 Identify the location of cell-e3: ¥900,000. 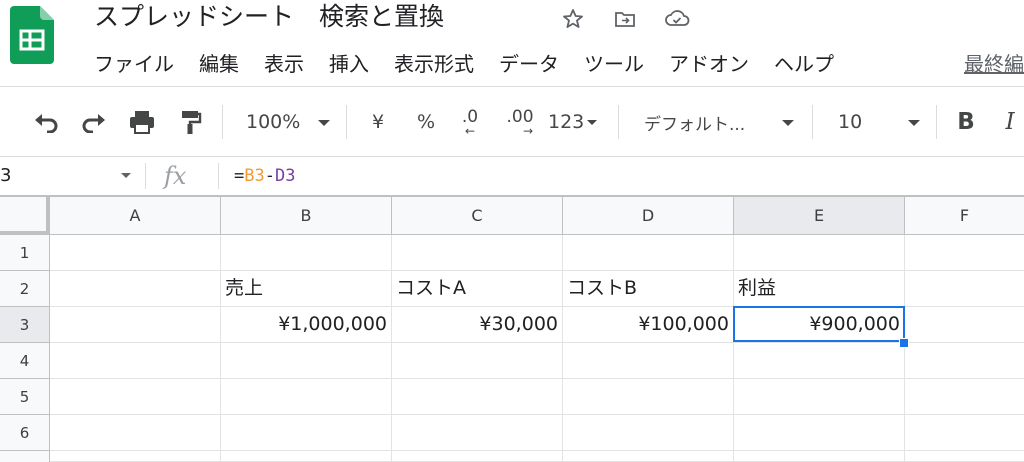
(819, 325).